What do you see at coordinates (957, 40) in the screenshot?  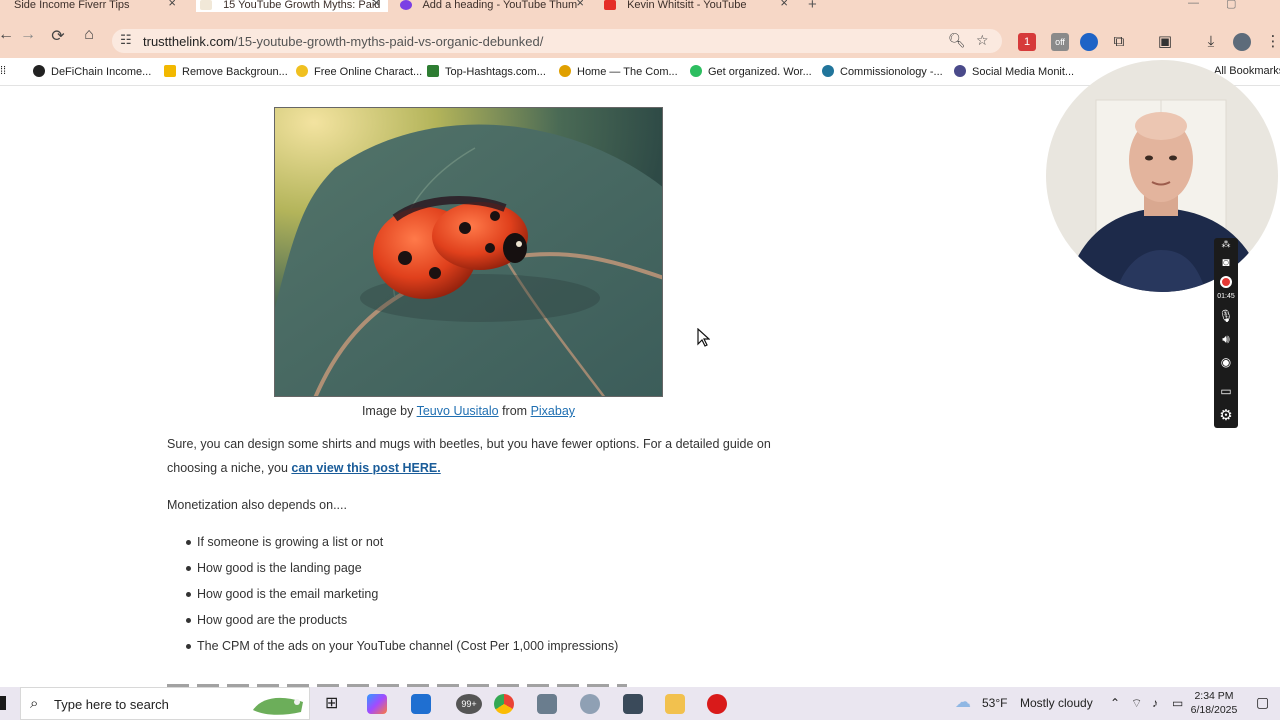 I see `zoom-icon: 🔍︎` at bounding box center [957, 40].